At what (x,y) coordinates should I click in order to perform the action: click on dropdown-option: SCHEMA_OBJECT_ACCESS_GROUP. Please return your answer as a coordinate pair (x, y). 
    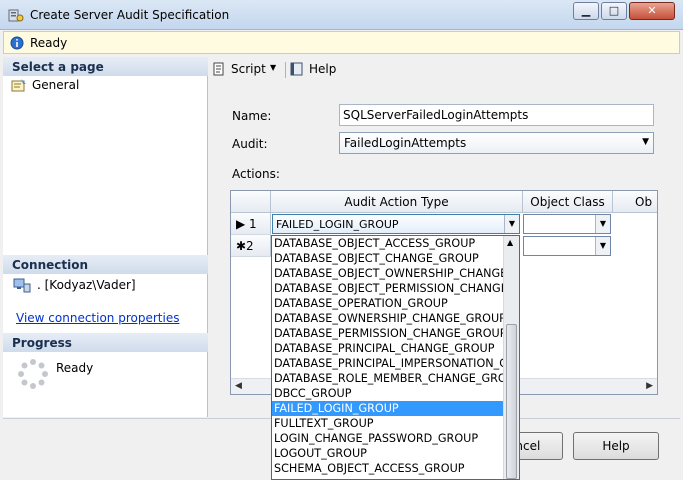
    Looking at the image, I should click on (388, 468).